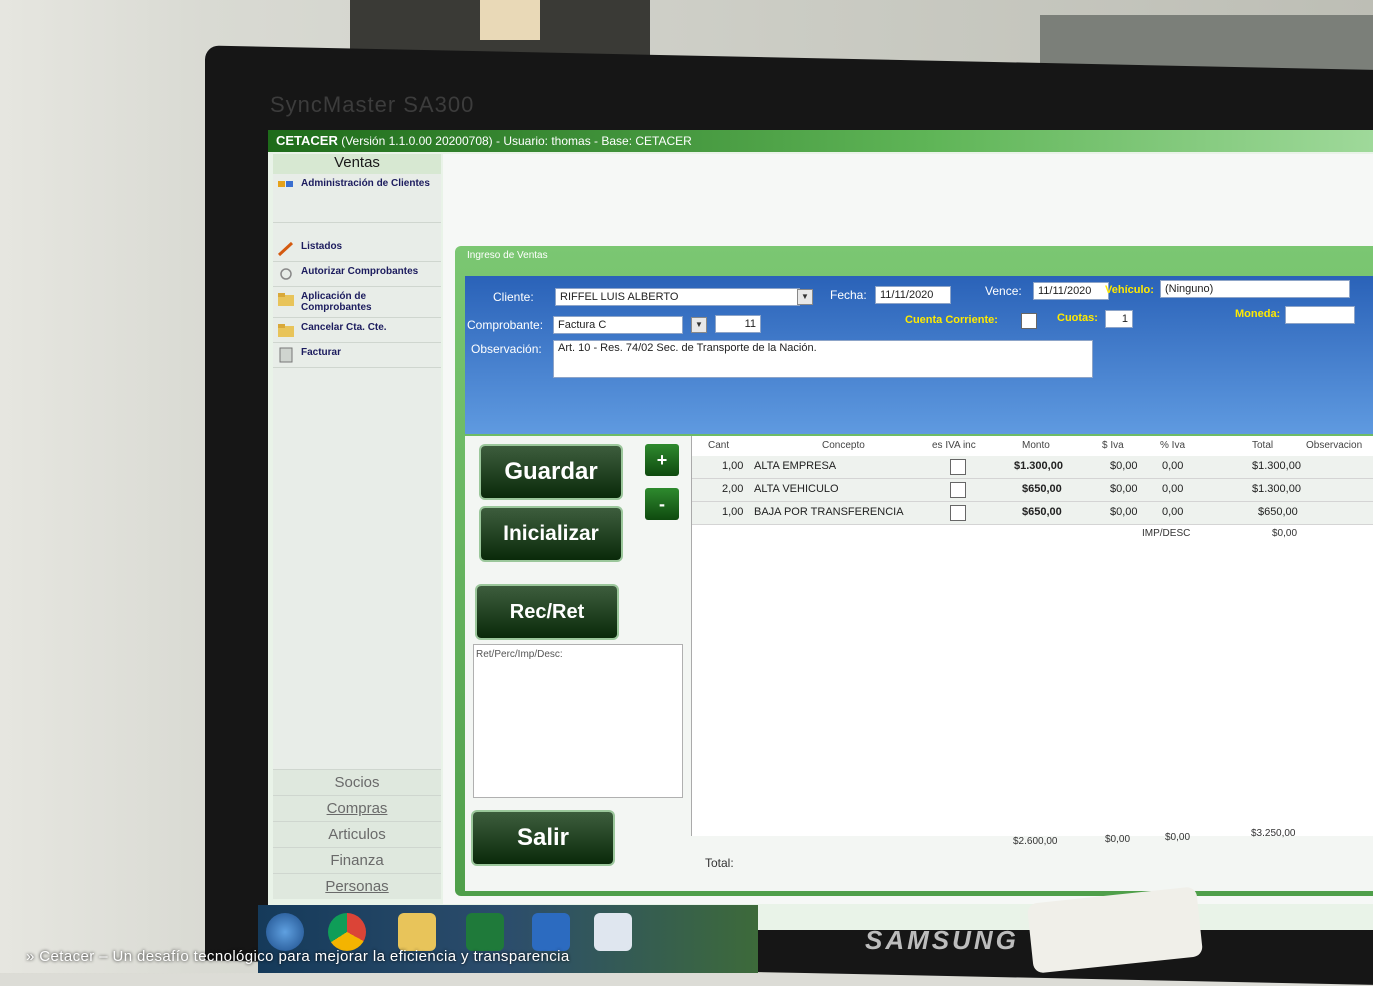 Image resolution: width=1373 pixels, height=986 pixels. What do you see at coordinates (1036, 445) in the screenshot?
I see `col-header-monto: Monto` at bounding box center [1036, 445].